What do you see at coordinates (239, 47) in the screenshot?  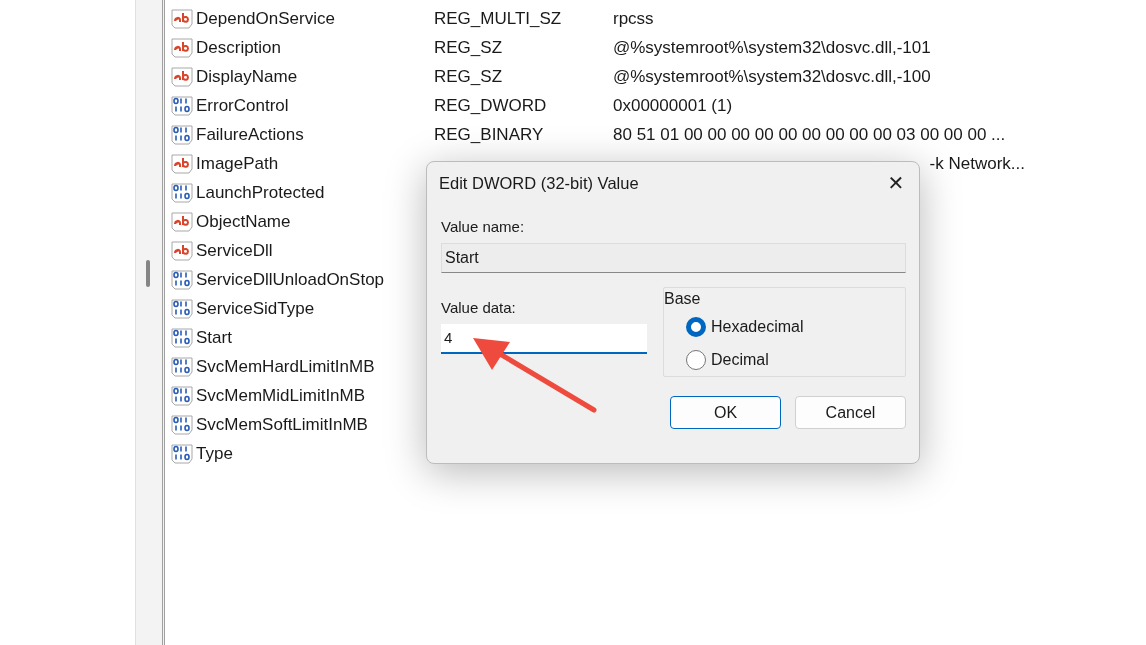 I see `value-name: Description` at bounding box center [239, 47].